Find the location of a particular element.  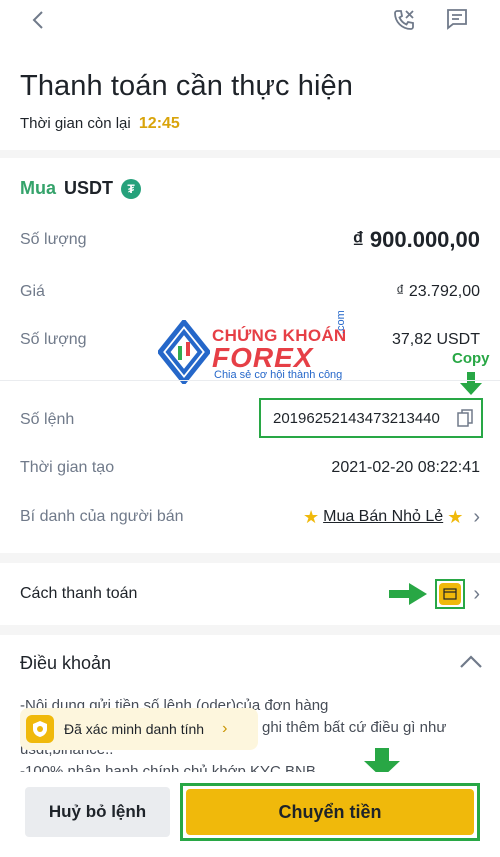

annotation-arrow-right-icon is located at coordinates (408, 594).